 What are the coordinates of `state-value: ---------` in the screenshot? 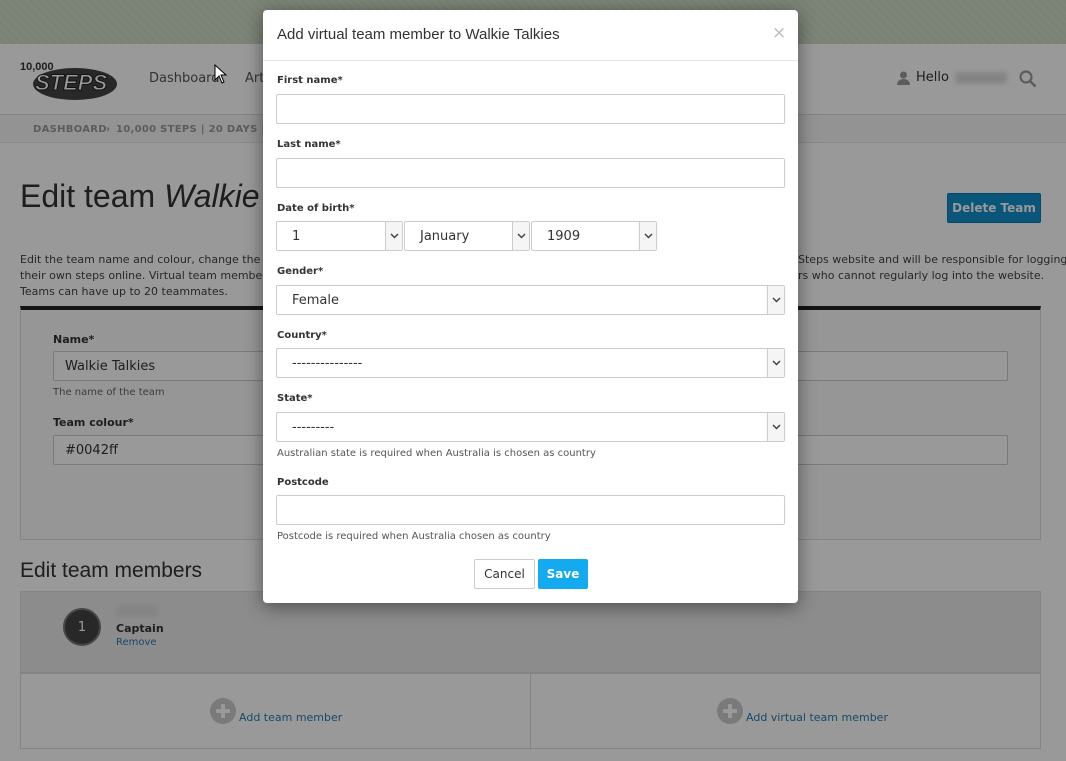 It's located at (313, 427).